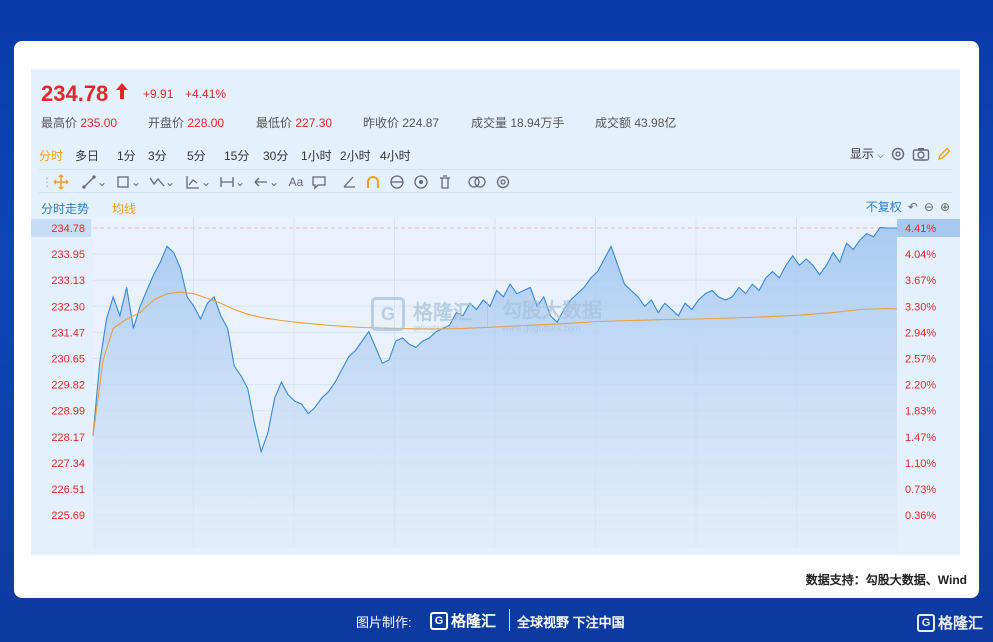 This screenshot has height=642, width=993. I want to click on lock-icon, so click(397, 182).